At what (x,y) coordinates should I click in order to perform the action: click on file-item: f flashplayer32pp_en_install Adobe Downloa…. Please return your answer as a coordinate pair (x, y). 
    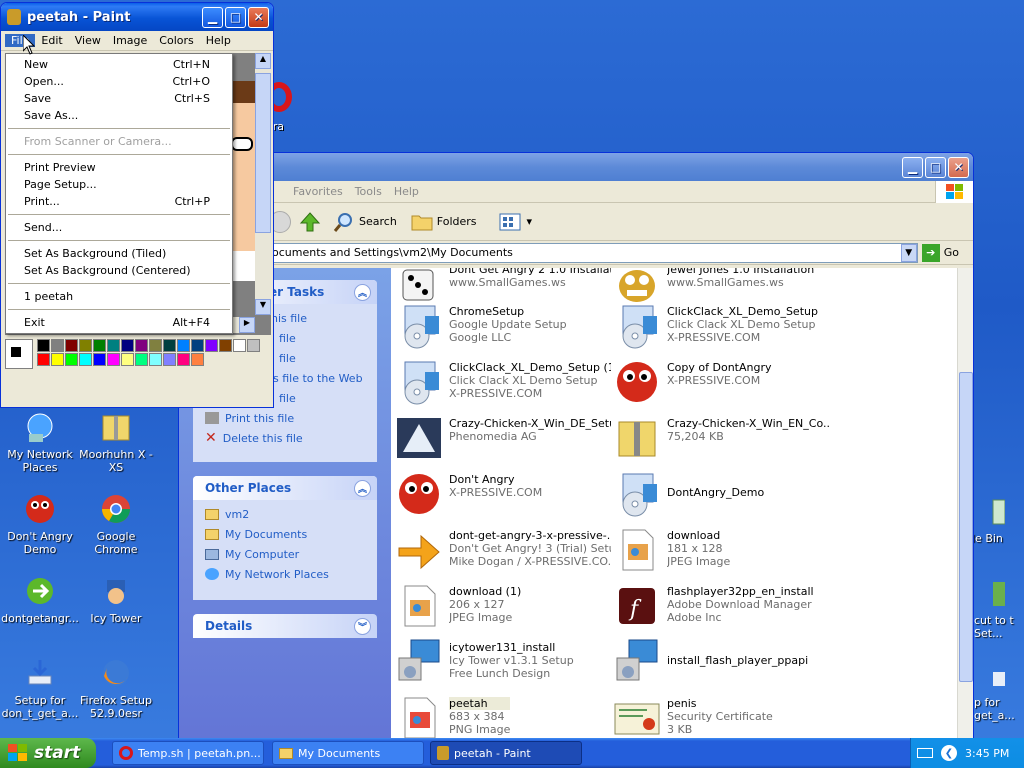
    Looking at the image, I should click on (721, 608).